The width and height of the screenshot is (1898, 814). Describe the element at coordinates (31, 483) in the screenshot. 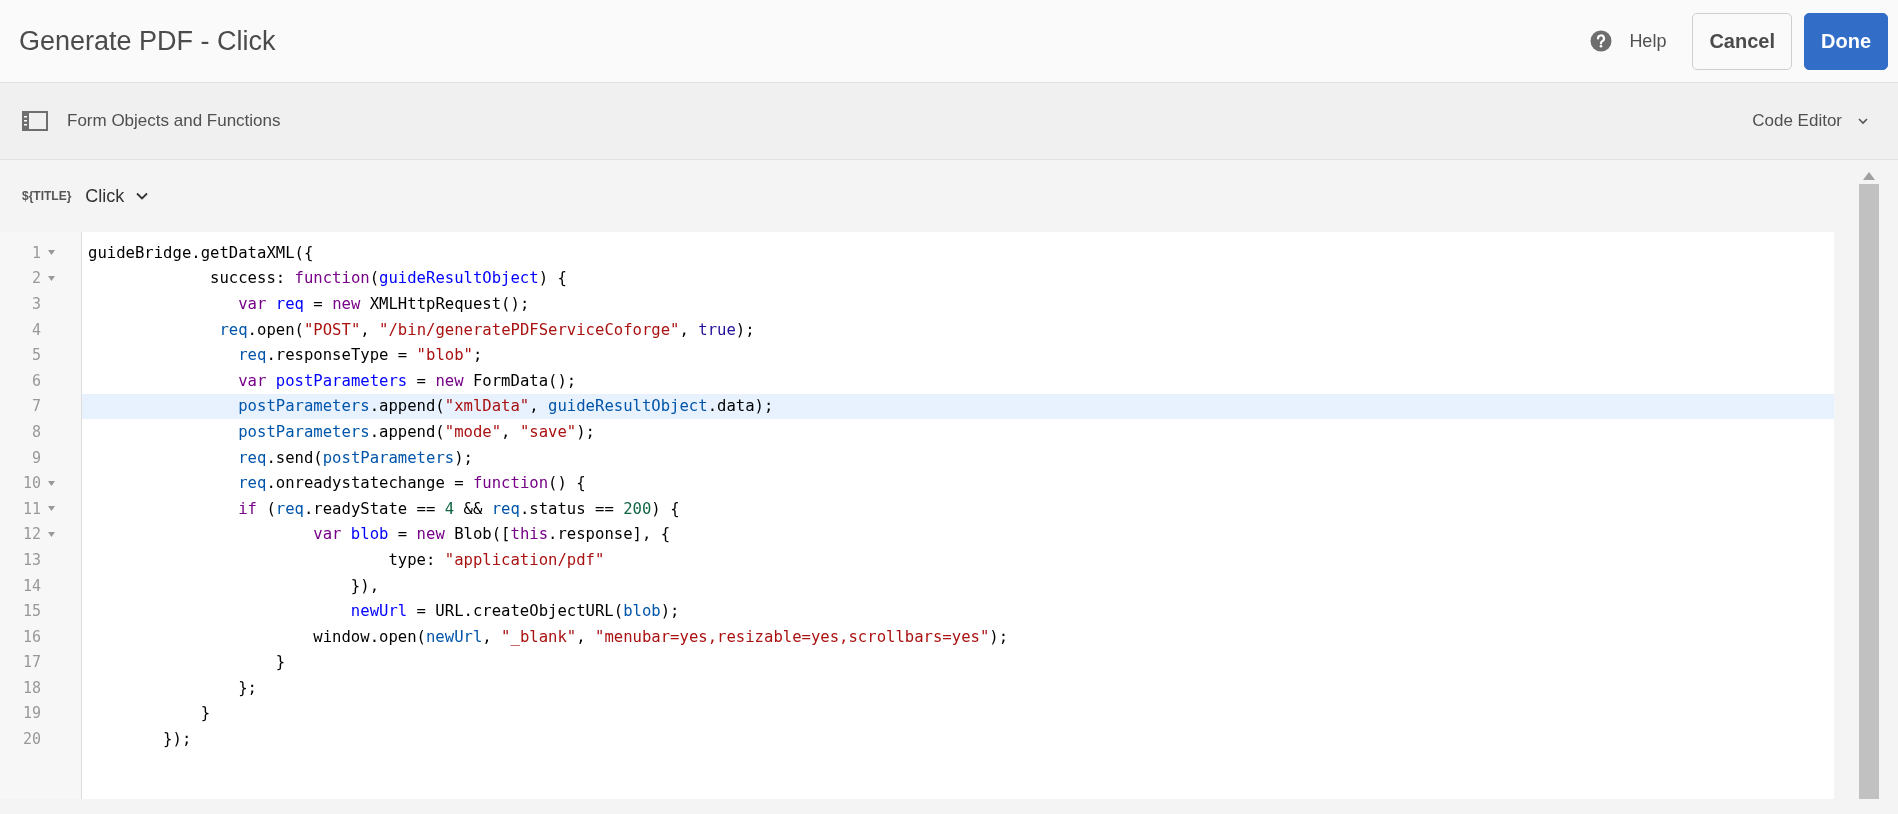

I see `line-number: 10` at that location.